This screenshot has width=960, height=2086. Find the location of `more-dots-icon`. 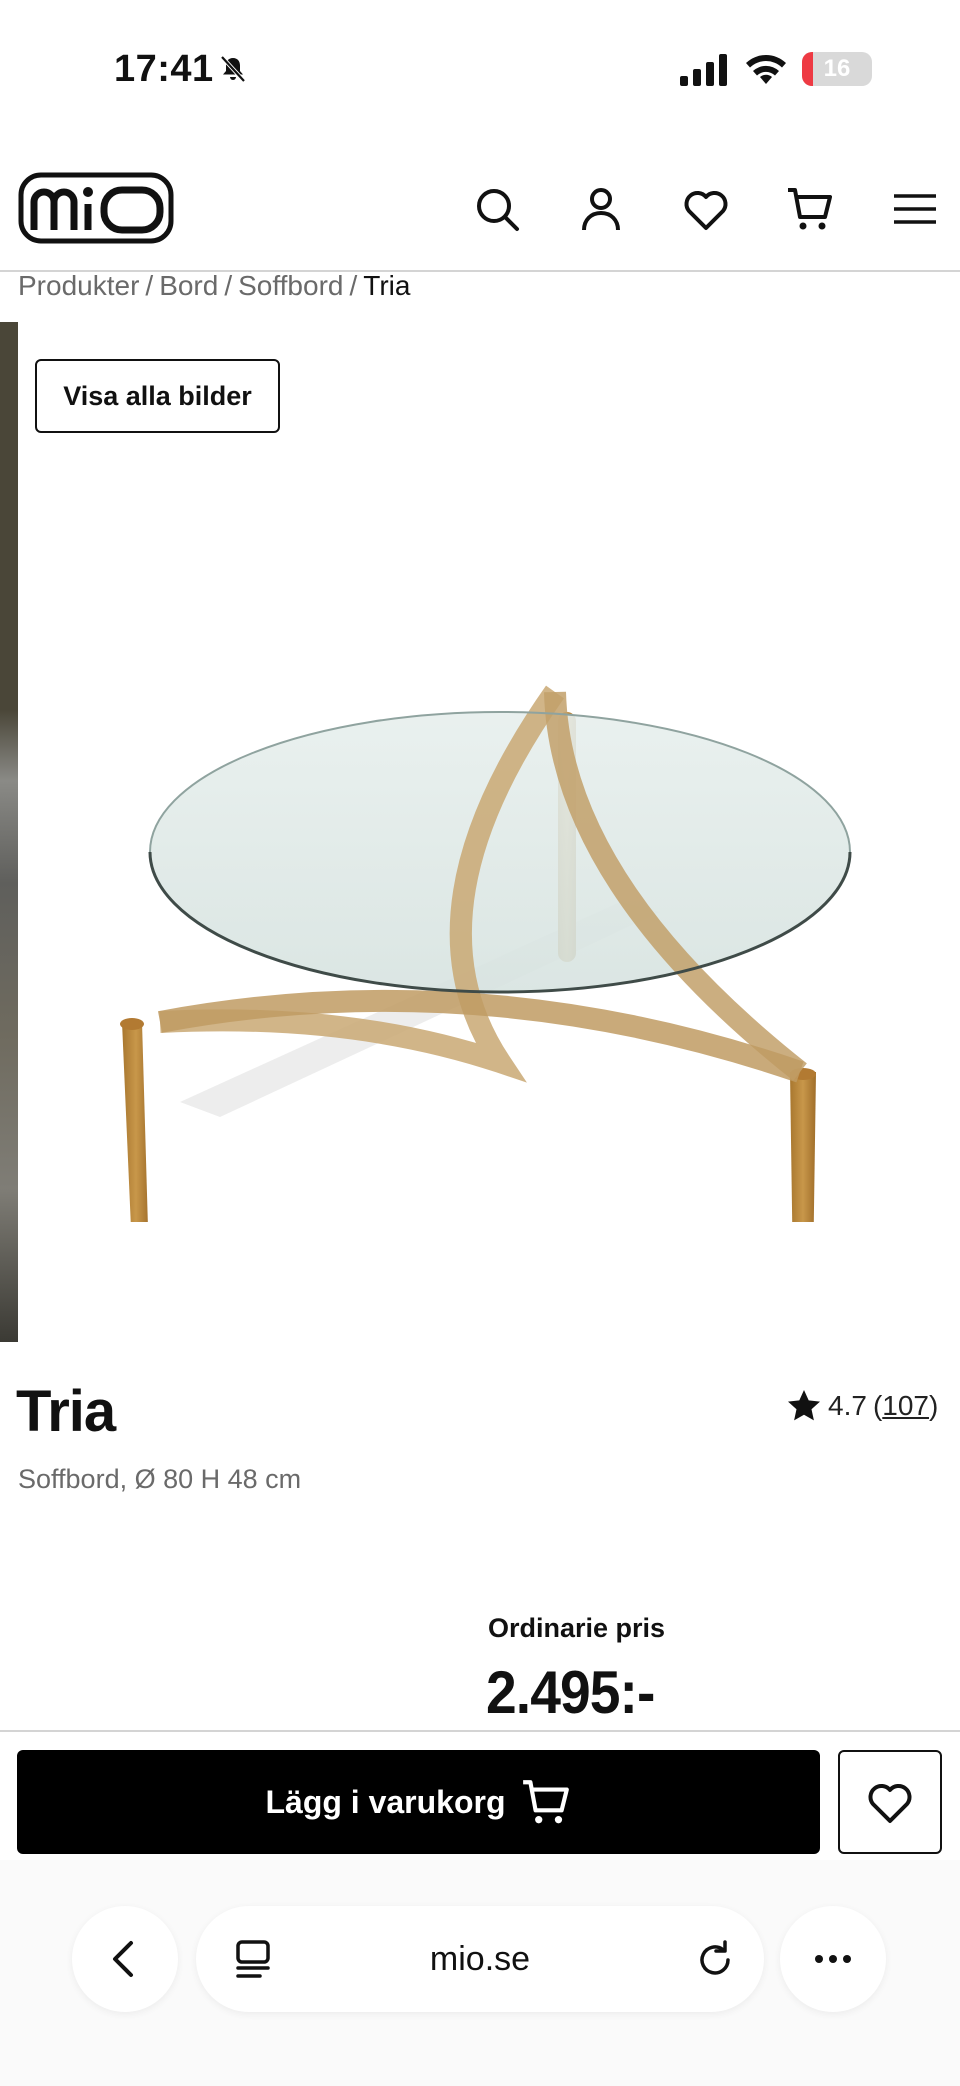

more-dots-icon is located at coordinates (833, 1959).